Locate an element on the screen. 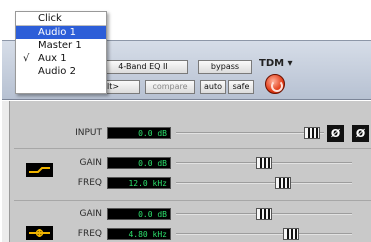 This screenshot has height=242, width=371. plugin-select-button: 4-Band EQ II is located at coordinates (143, 67).